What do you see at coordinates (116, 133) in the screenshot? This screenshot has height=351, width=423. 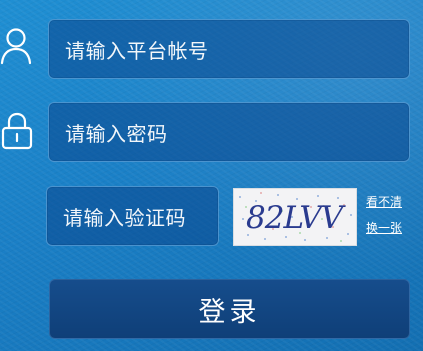 I see `password-placeholder: 请输入密码` at bounding box center [116, 133].